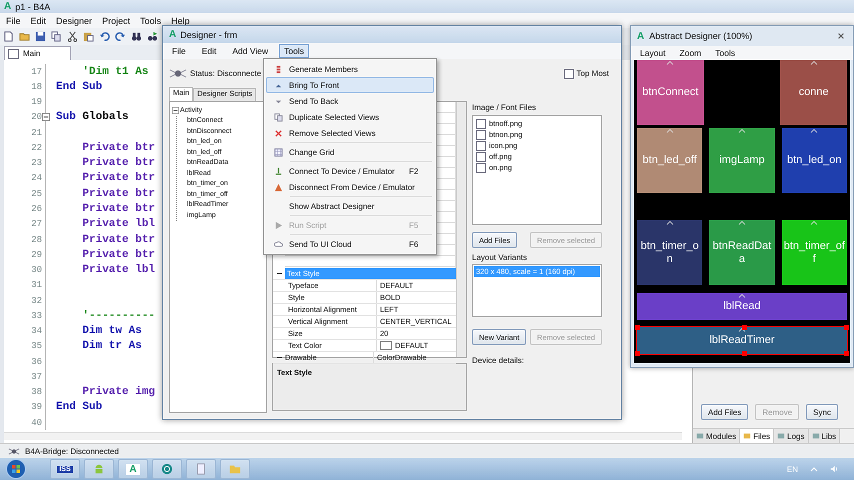 Image resolution: width=854 pixels, height=480 pixels. What do you see at coordinates (72, 451) in the screenshot?
I see `status-text: B4A-Bridge: Disconnected` at bounding box center [72, 451].